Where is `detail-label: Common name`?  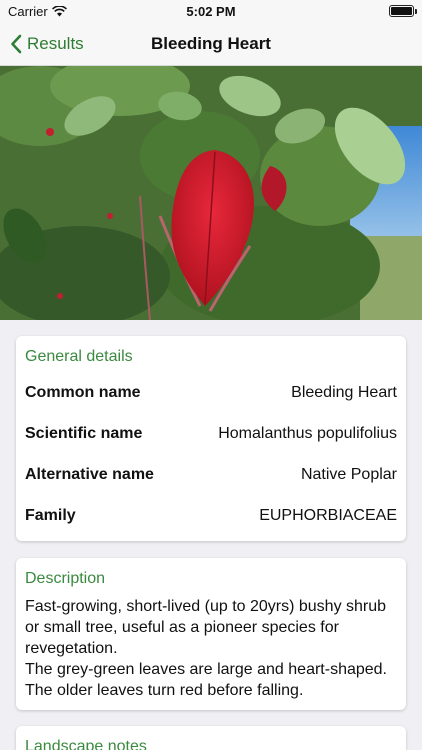
detail-label: Common name is located at coordinates (83, 392).